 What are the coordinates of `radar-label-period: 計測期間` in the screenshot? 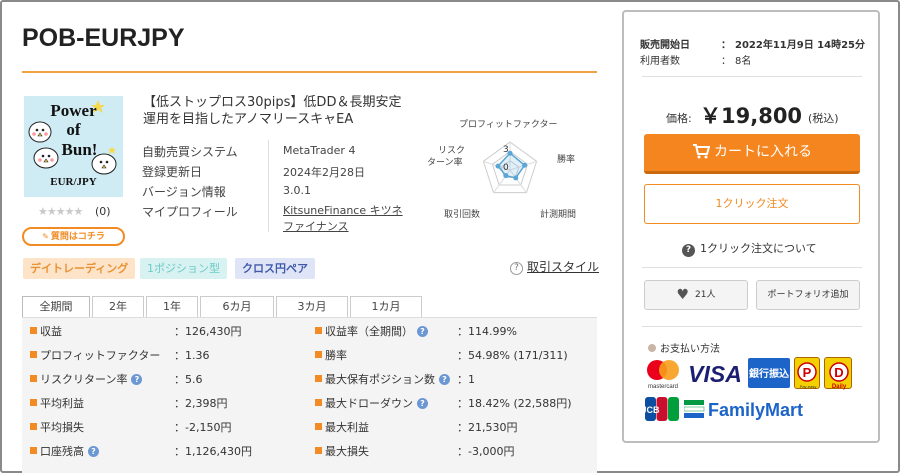 It's located at (558, 215).